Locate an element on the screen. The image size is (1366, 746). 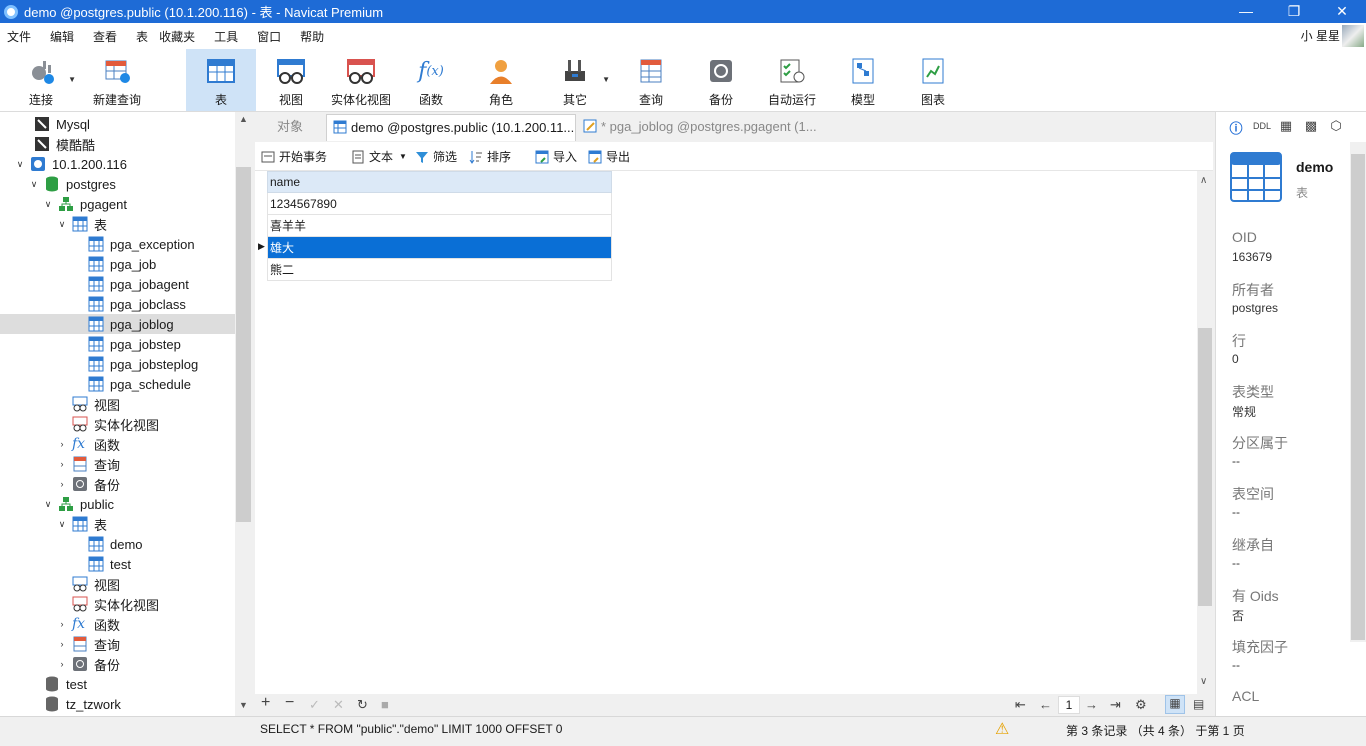
export-button: 导出 is located at coordinates (609, 156).